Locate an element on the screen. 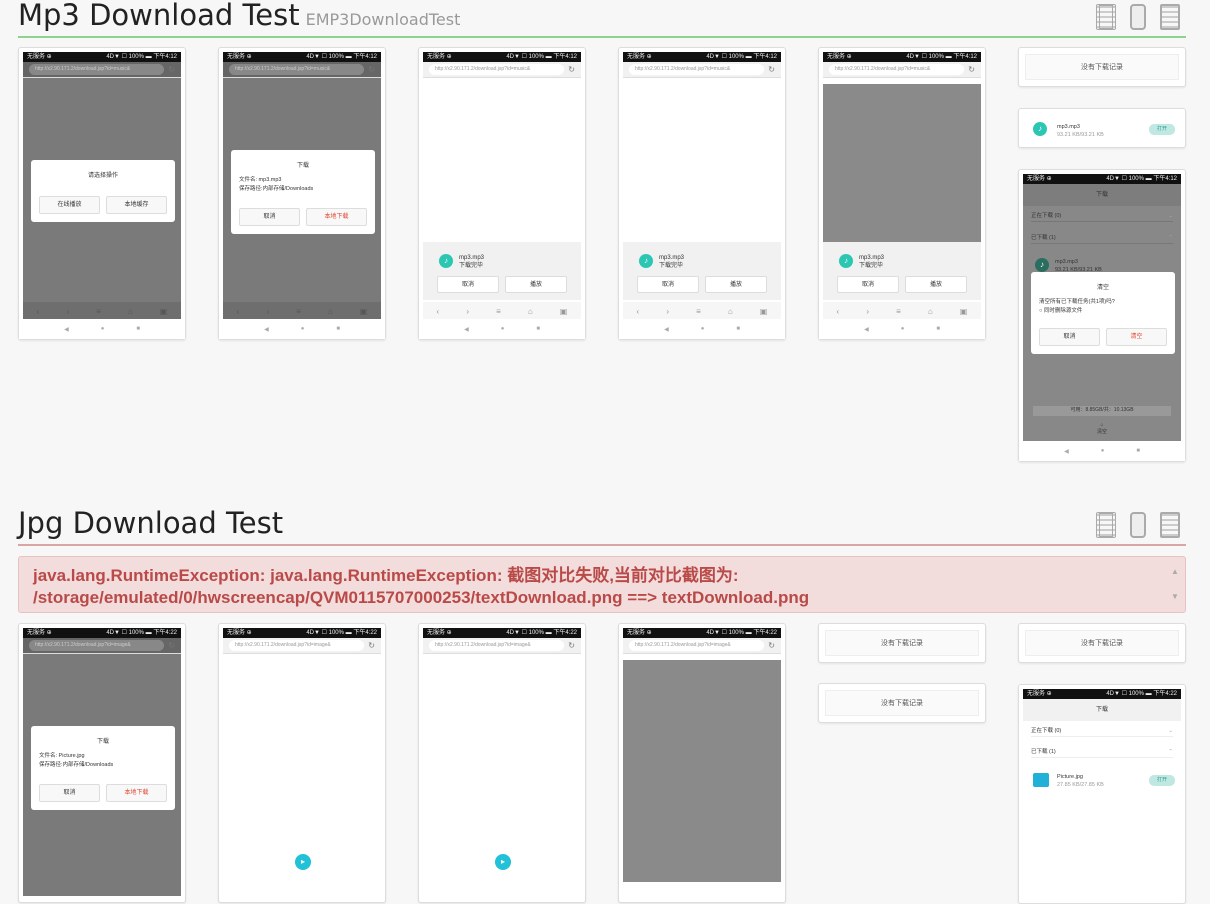 The height and width of the screenshot is (904, 1210). recent-nav-icon: ■ is located at coordinates (138, 329).